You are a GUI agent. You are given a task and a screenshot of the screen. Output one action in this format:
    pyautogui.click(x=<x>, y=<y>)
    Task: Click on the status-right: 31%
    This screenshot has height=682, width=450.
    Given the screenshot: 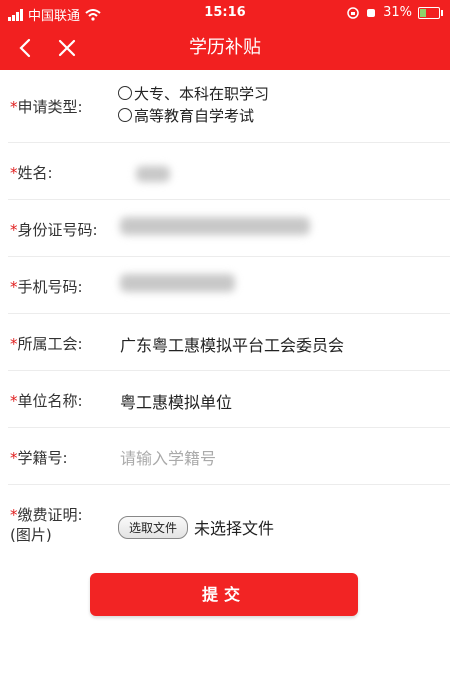 What is the action you would take?
    pyautogui.click(x=395, y=12)
    